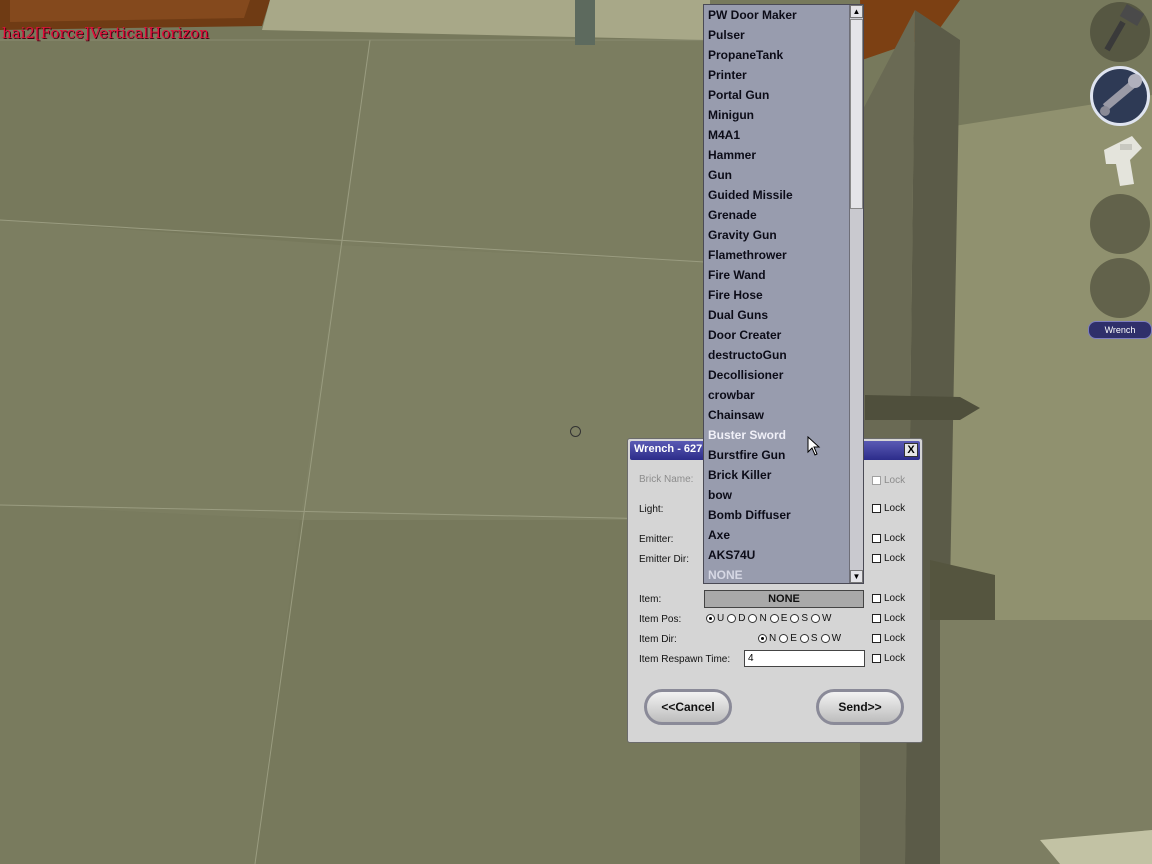 This screenshot has width=1152, height=864. I want to click on item-respawn-input: 4, so click(804, 658).